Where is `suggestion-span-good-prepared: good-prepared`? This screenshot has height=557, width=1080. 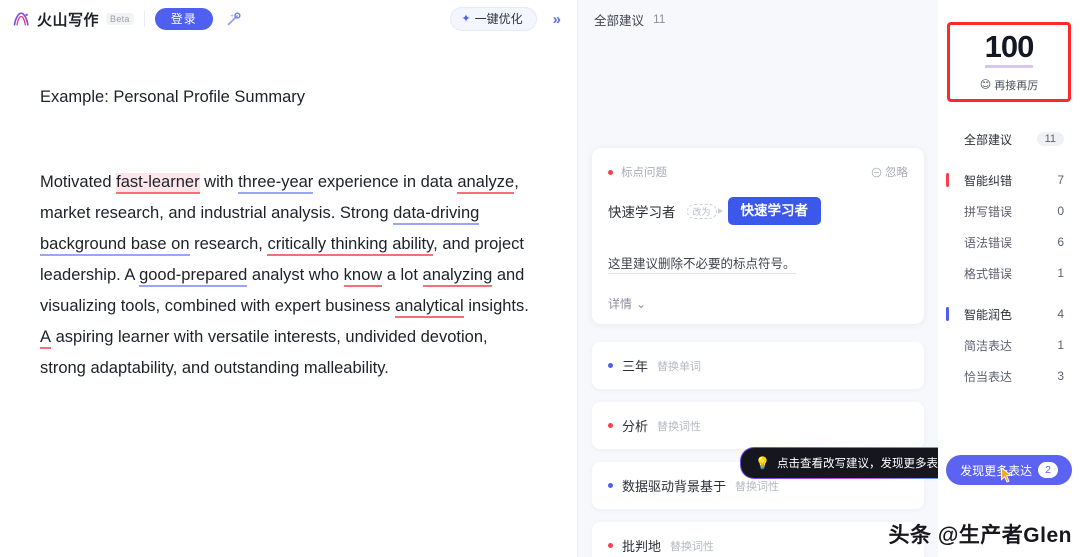 suggestion-span-good-prepared: good-prepared is located at coordinates (193, 276).